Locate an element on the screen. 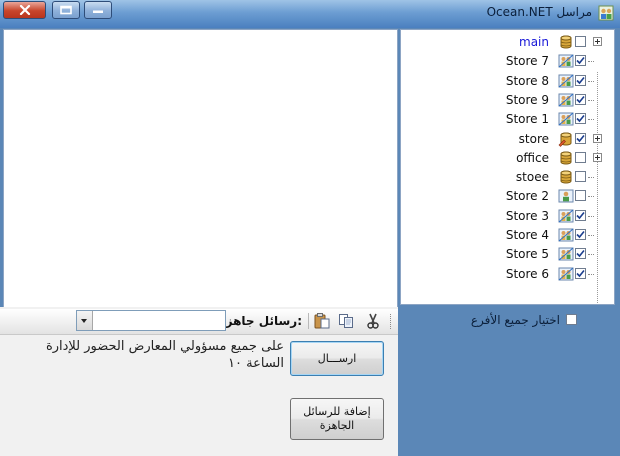  paste-button is located at coordinates (322, 321).